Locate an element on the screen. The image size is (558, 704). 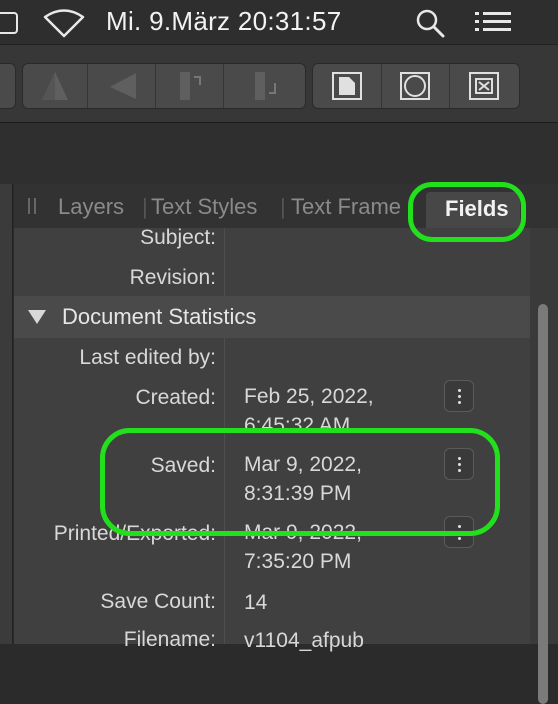
circle-frame-button is located at coordinates (415, 86).